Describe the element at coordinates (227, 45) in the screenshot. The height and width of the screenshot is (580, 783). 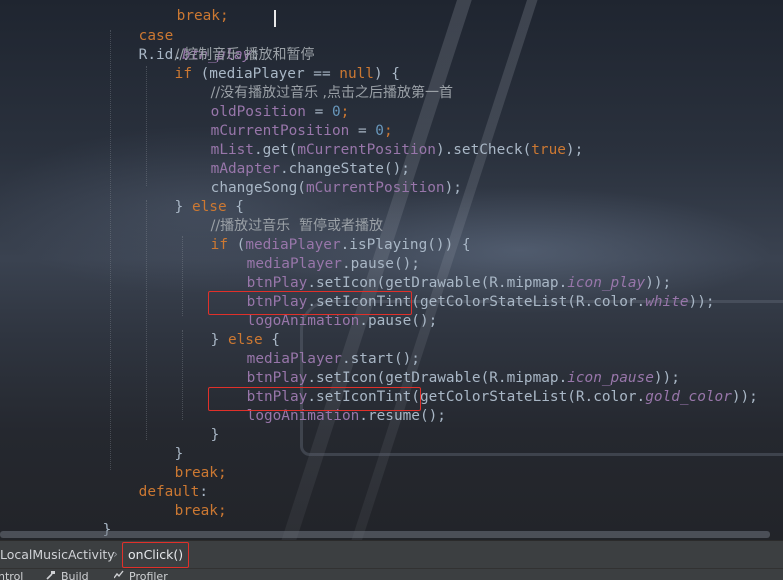
I see `code-line: //控制音乐 播放和暂停` at that location.